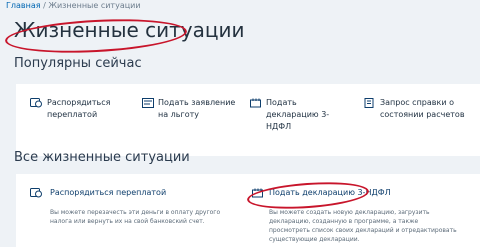 Image resolution: width=480 pixels, height=247 pixels. I want to click on popular-item-certificate: Запрос справки о состоянии расчетов, so click(420, 109).